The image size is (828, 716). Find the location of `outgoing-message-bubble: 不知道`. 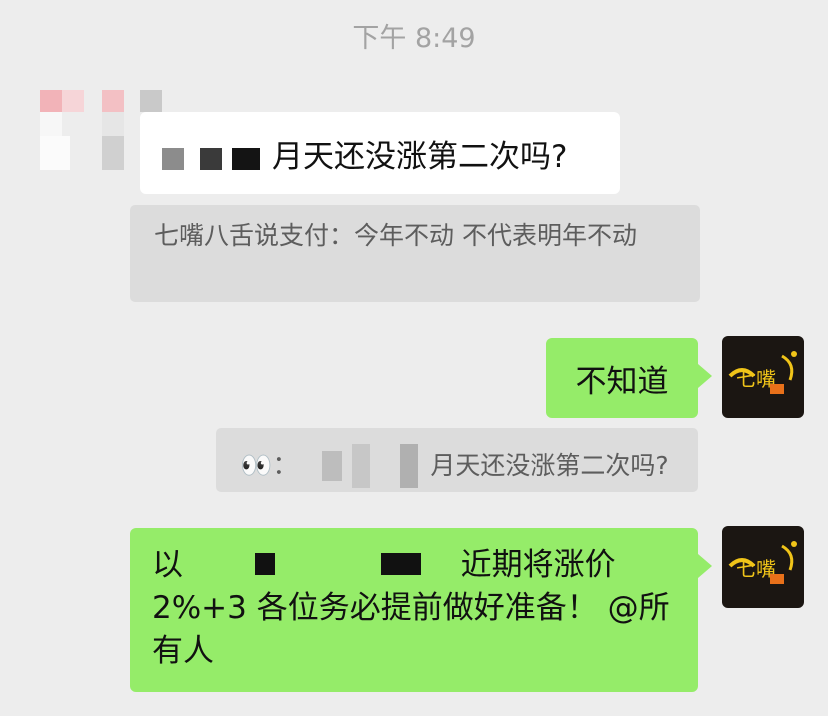

outgoing-message-bubble: 不知道 is located at coordinates (629, 378).